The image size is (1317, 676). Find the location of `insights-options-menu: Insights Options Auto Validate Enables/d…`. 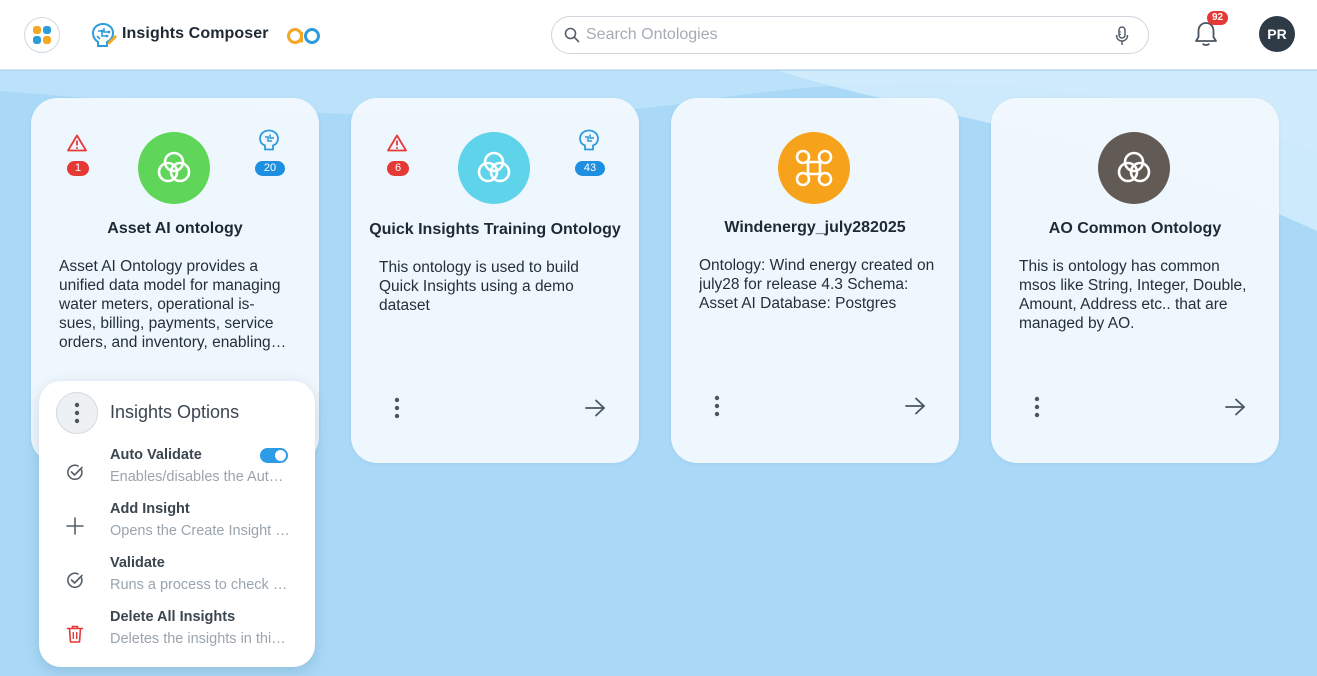

insights-options-menu: Insights Options Auto Validate Enables/d… is located at coordinates (177, 524).